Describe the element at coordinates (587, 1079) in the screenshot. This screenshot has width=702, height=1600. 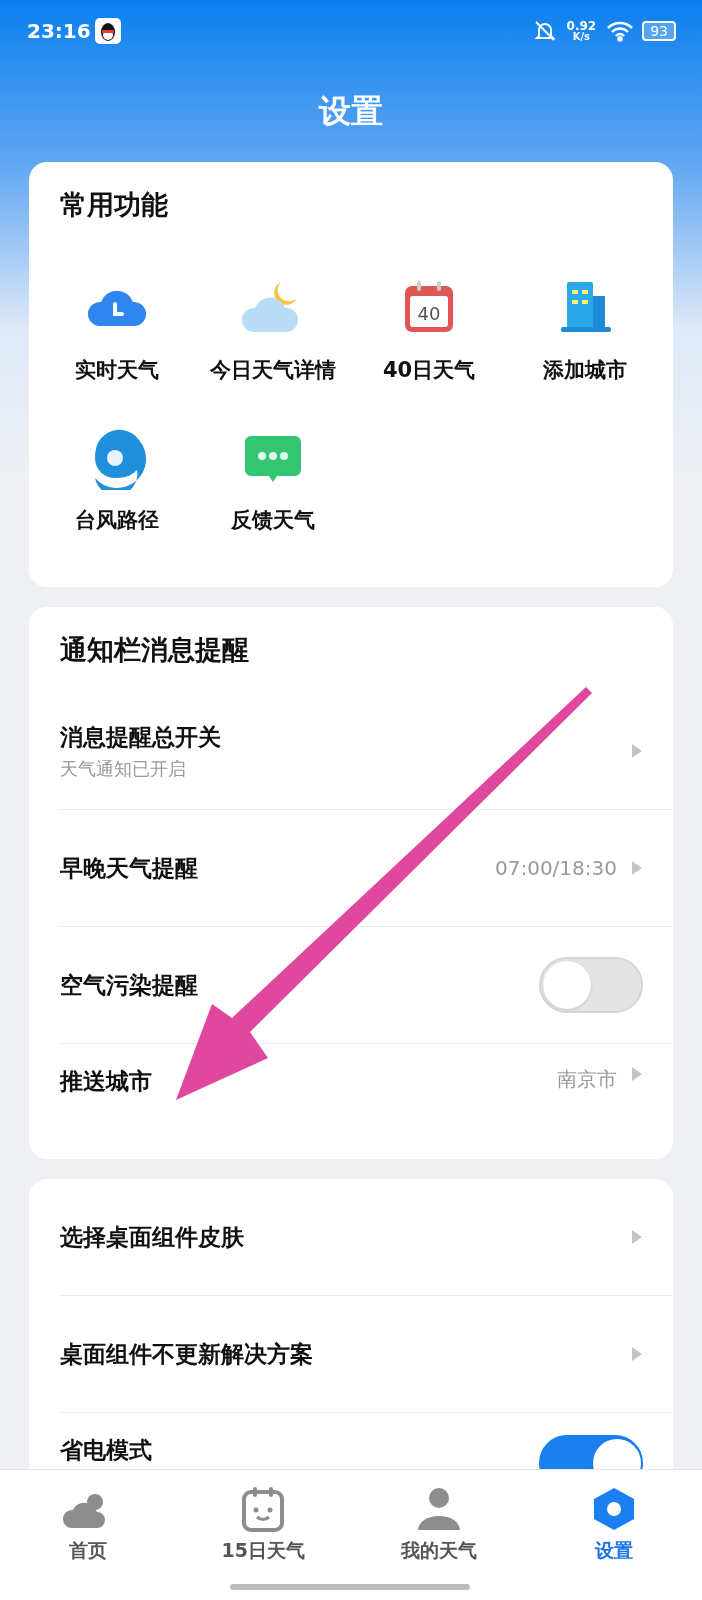
I see `setting-value: 南京市` at that location.